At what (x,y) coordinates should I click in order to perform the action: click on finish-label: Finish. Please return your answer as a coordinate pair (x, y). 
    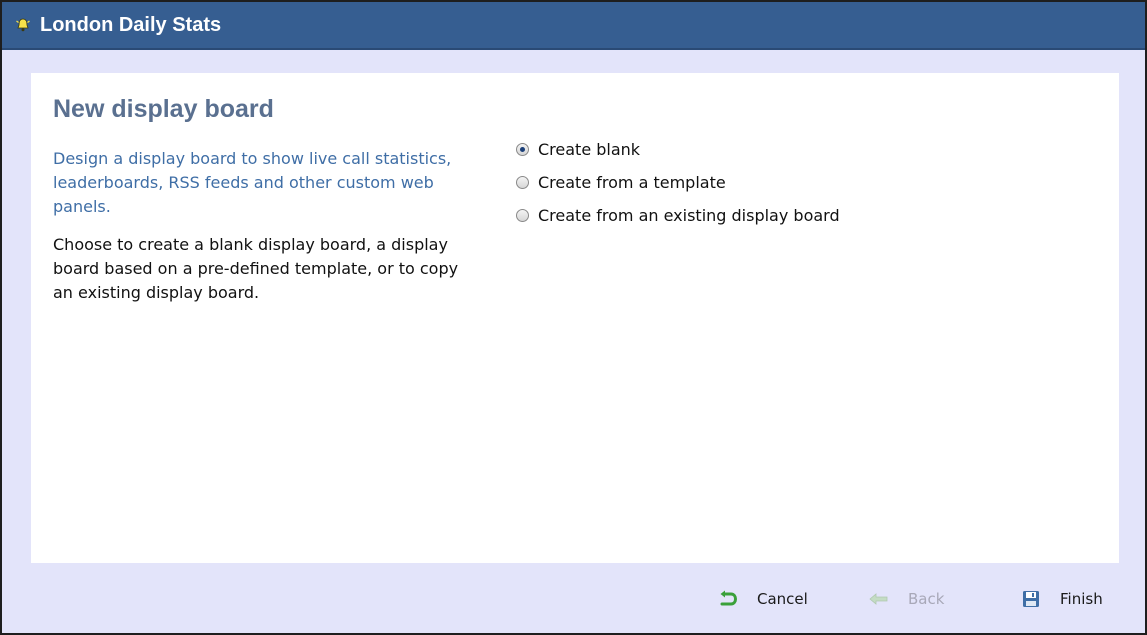
    Looking at the image, I should click on (1081, 599).